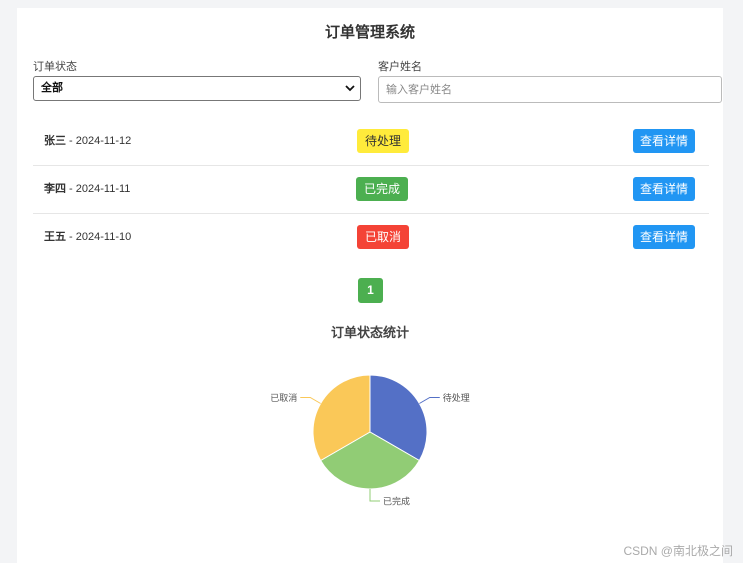 Image resolution: width=743 pixels, height=563 pixels. Describe the element at coordinates (370, 440) in the screenshot. I see `status-pie-chart: 待处理已完成 已取消` at that location.